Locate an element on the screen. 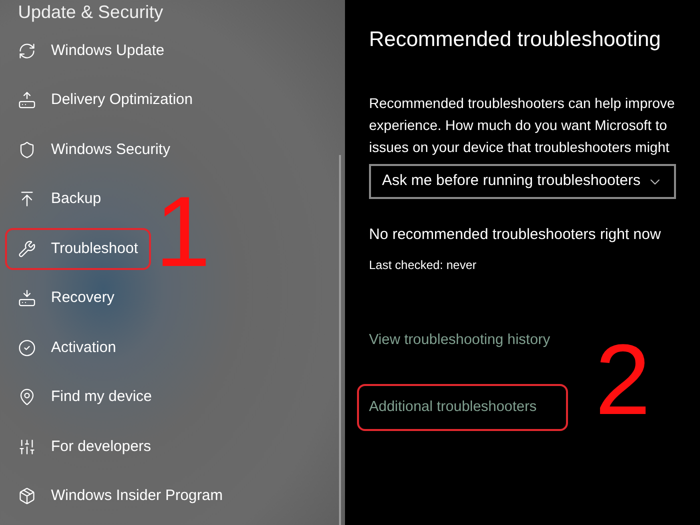 The image size is (700, 525). status-text: No recommended troubleshooters right now is located at coordinates (515, 235).